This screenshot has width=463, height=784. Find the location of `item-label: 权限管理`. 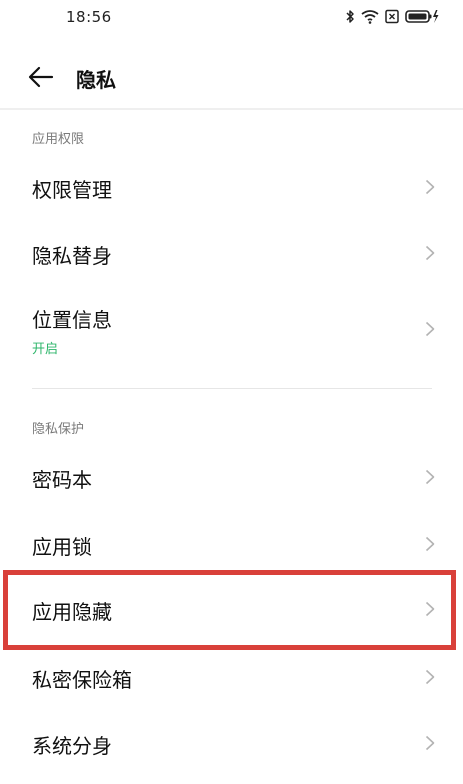

item-label: 权限管理 is located at coordinates (72, 190).